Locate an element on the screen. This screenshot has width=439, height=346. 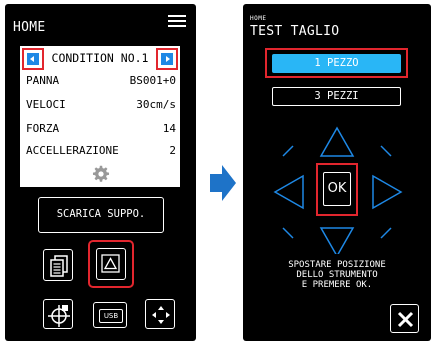
four-way-arrows-icon is located at coordinates (161, 315).